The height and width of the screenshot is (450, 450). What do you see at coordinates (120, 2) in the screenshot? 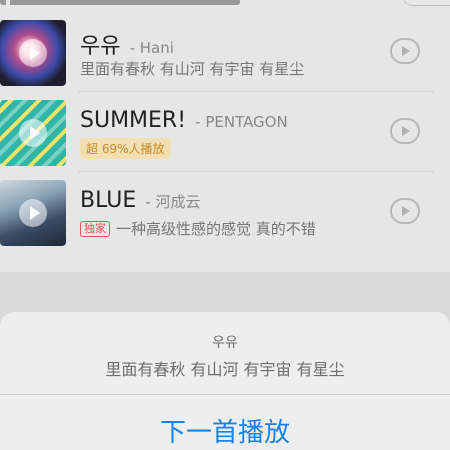
I see `section-header-cropped` at bounding box center [120, 2].